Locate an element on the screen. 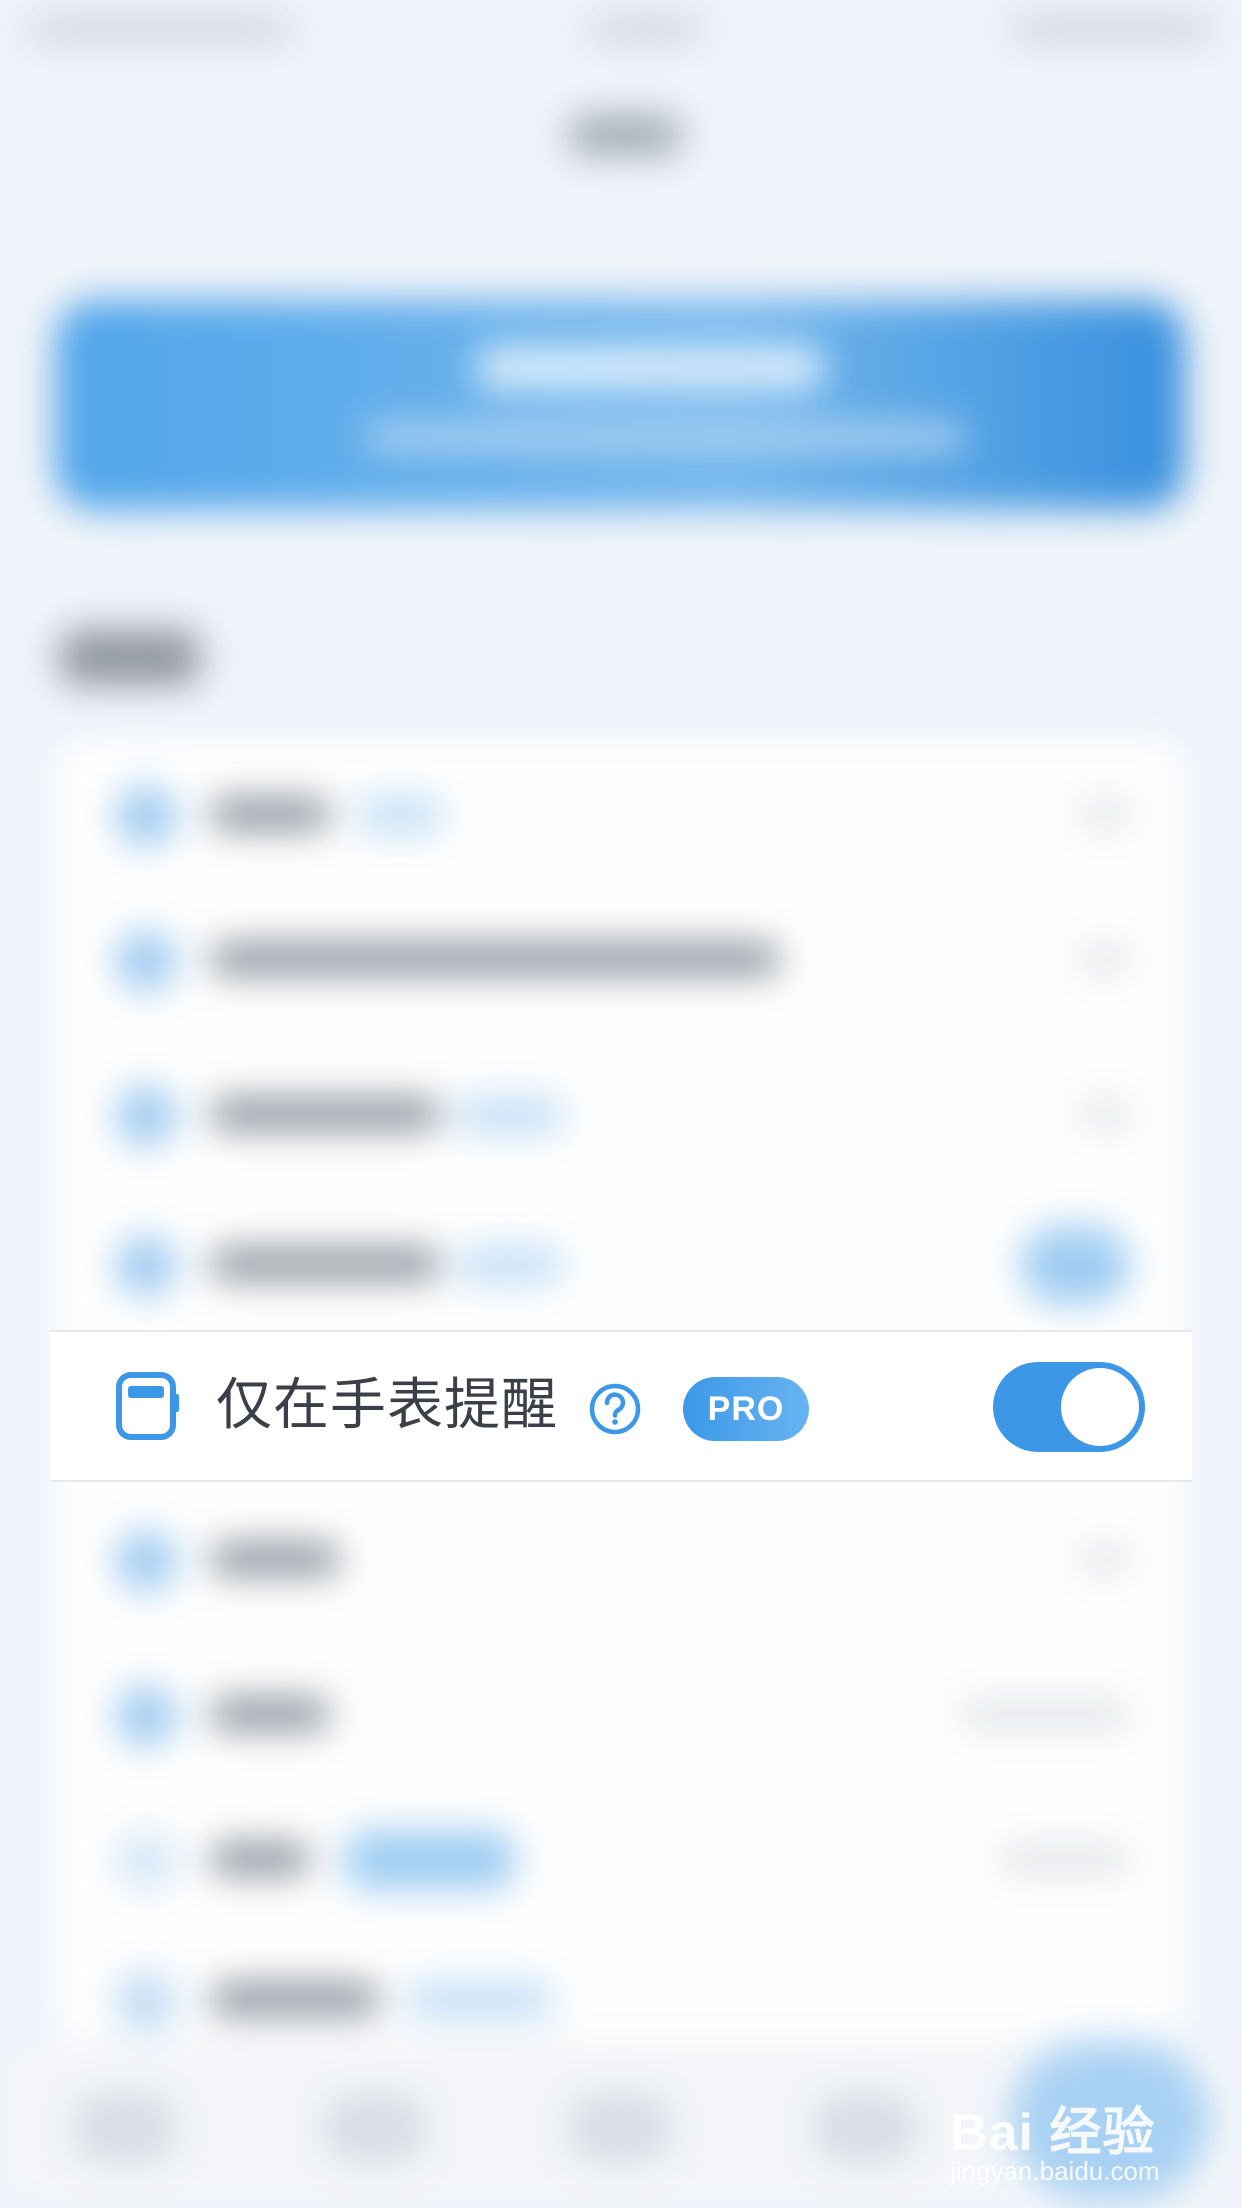 Image resolution: width=1242 pixels, height=2208 pixels. watch-icon is located at coordinates (147, 1406).